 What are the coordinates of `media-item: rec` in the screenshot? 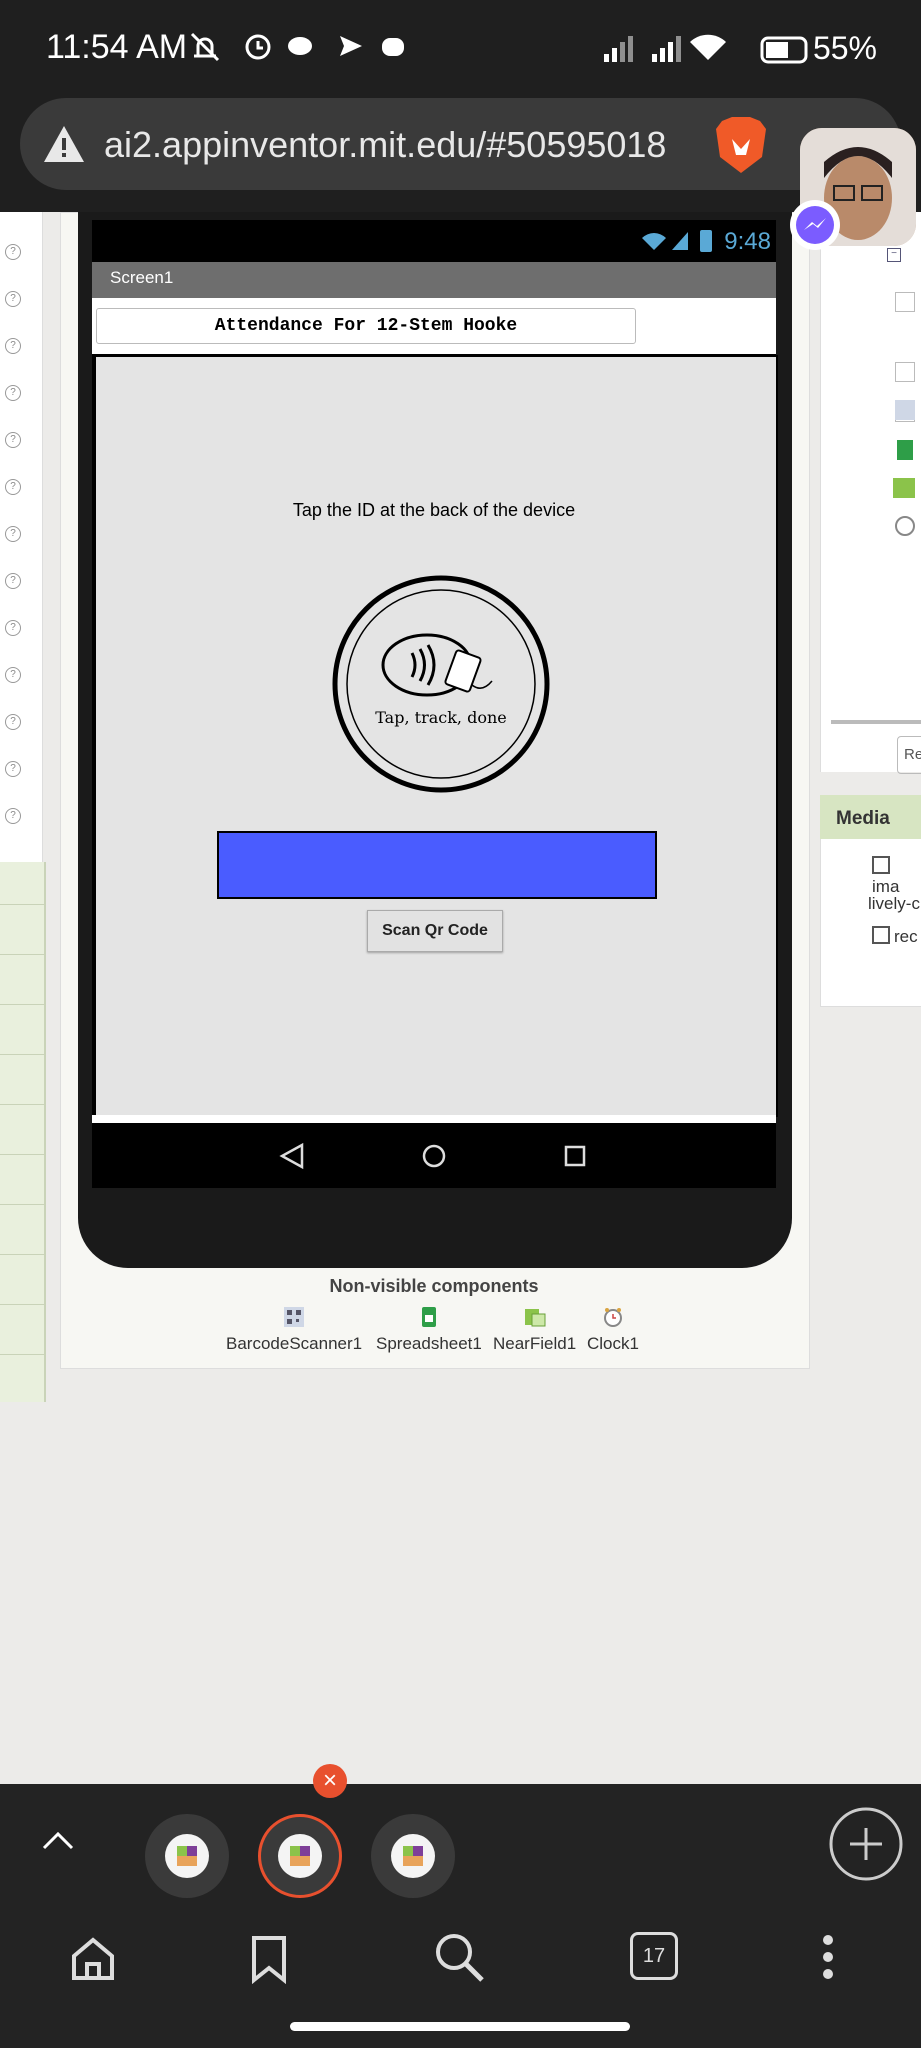 It's located at (895, 936).